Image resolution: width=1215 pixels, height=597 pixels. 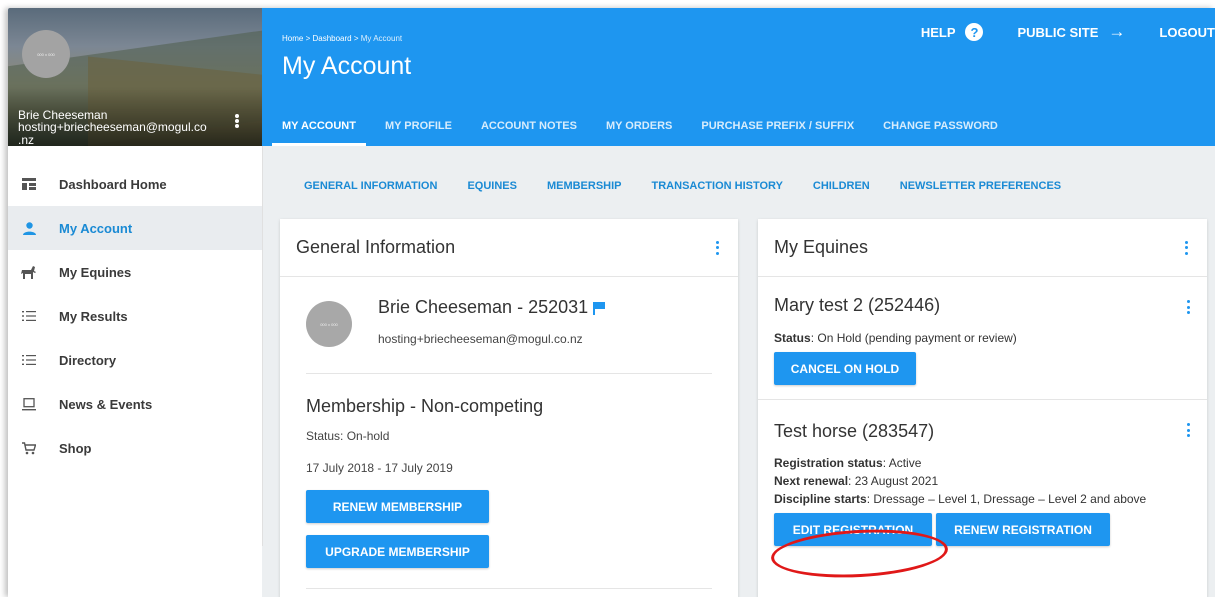 What do you see at coordinates (841, 186) in the screenshot?
I see `section-link-children: CHILDREN` at bounding box center [841, 186].